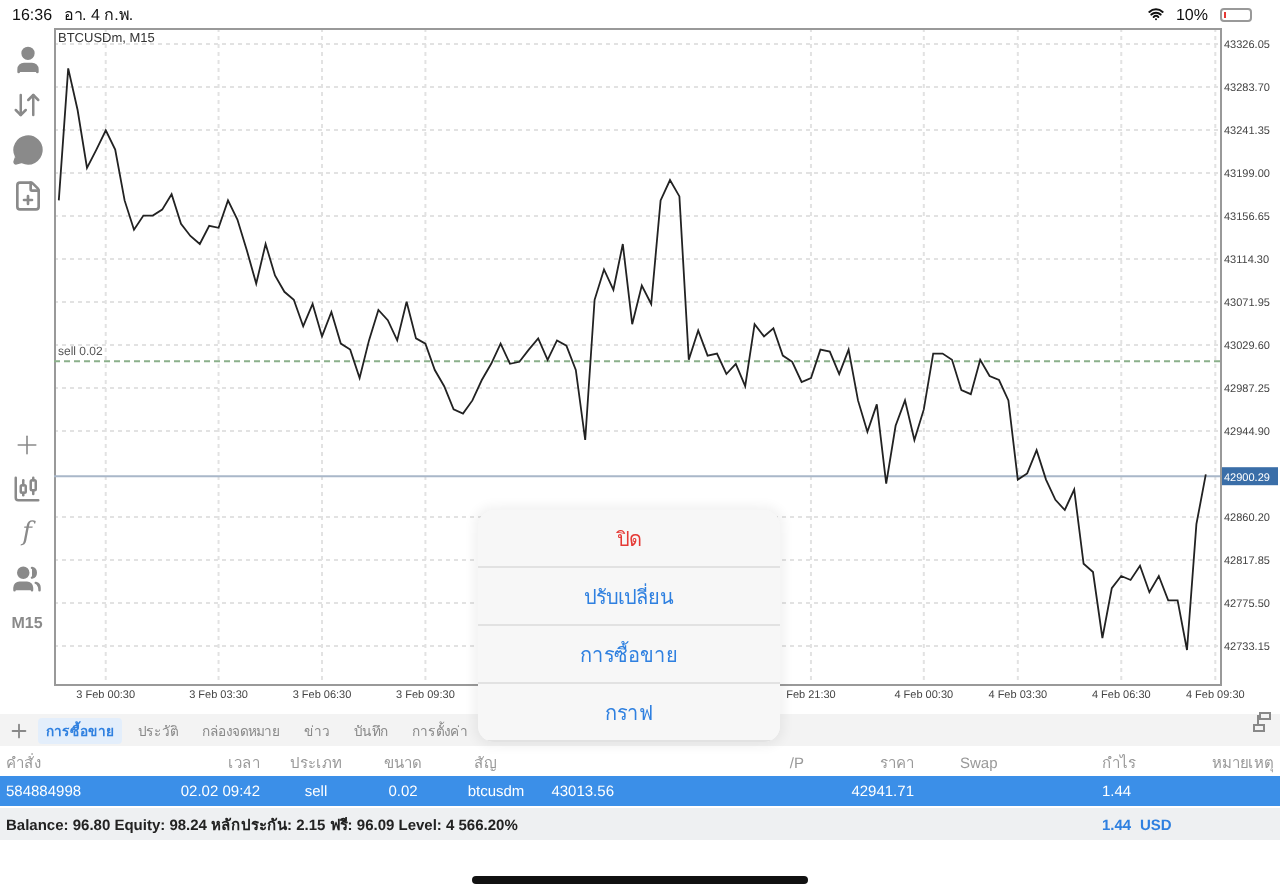 This screenshot has width=1280, height=894. I want to click on chat-icon, so click(27, 150).